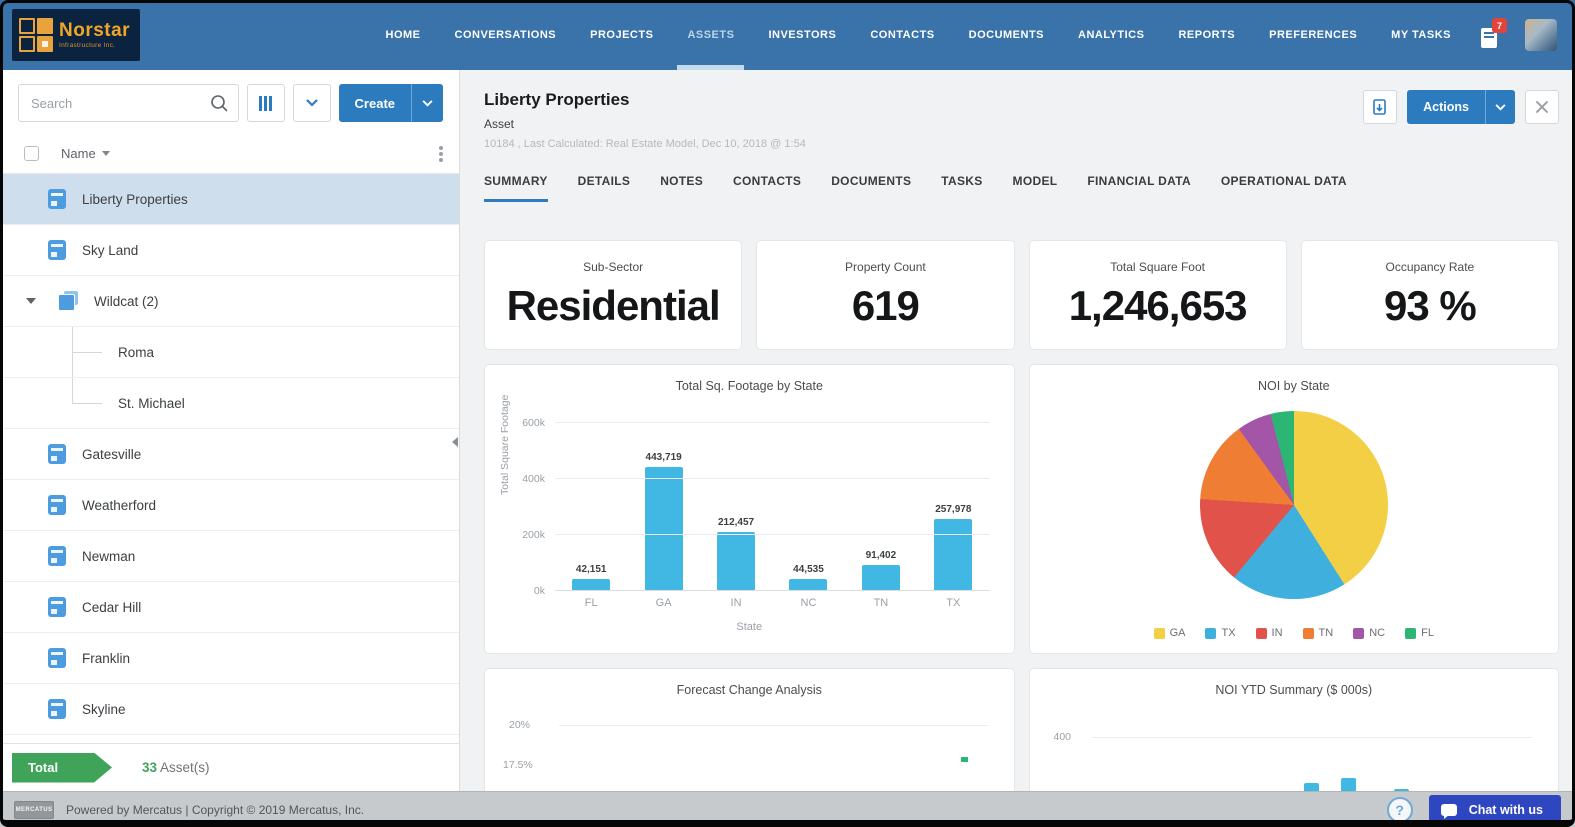 This screenshot has height=827, width=1575. What do you see at coordinates (1312, 787) in the screenshot?
I see `mini-bar` at bounding box center [1312, 787].